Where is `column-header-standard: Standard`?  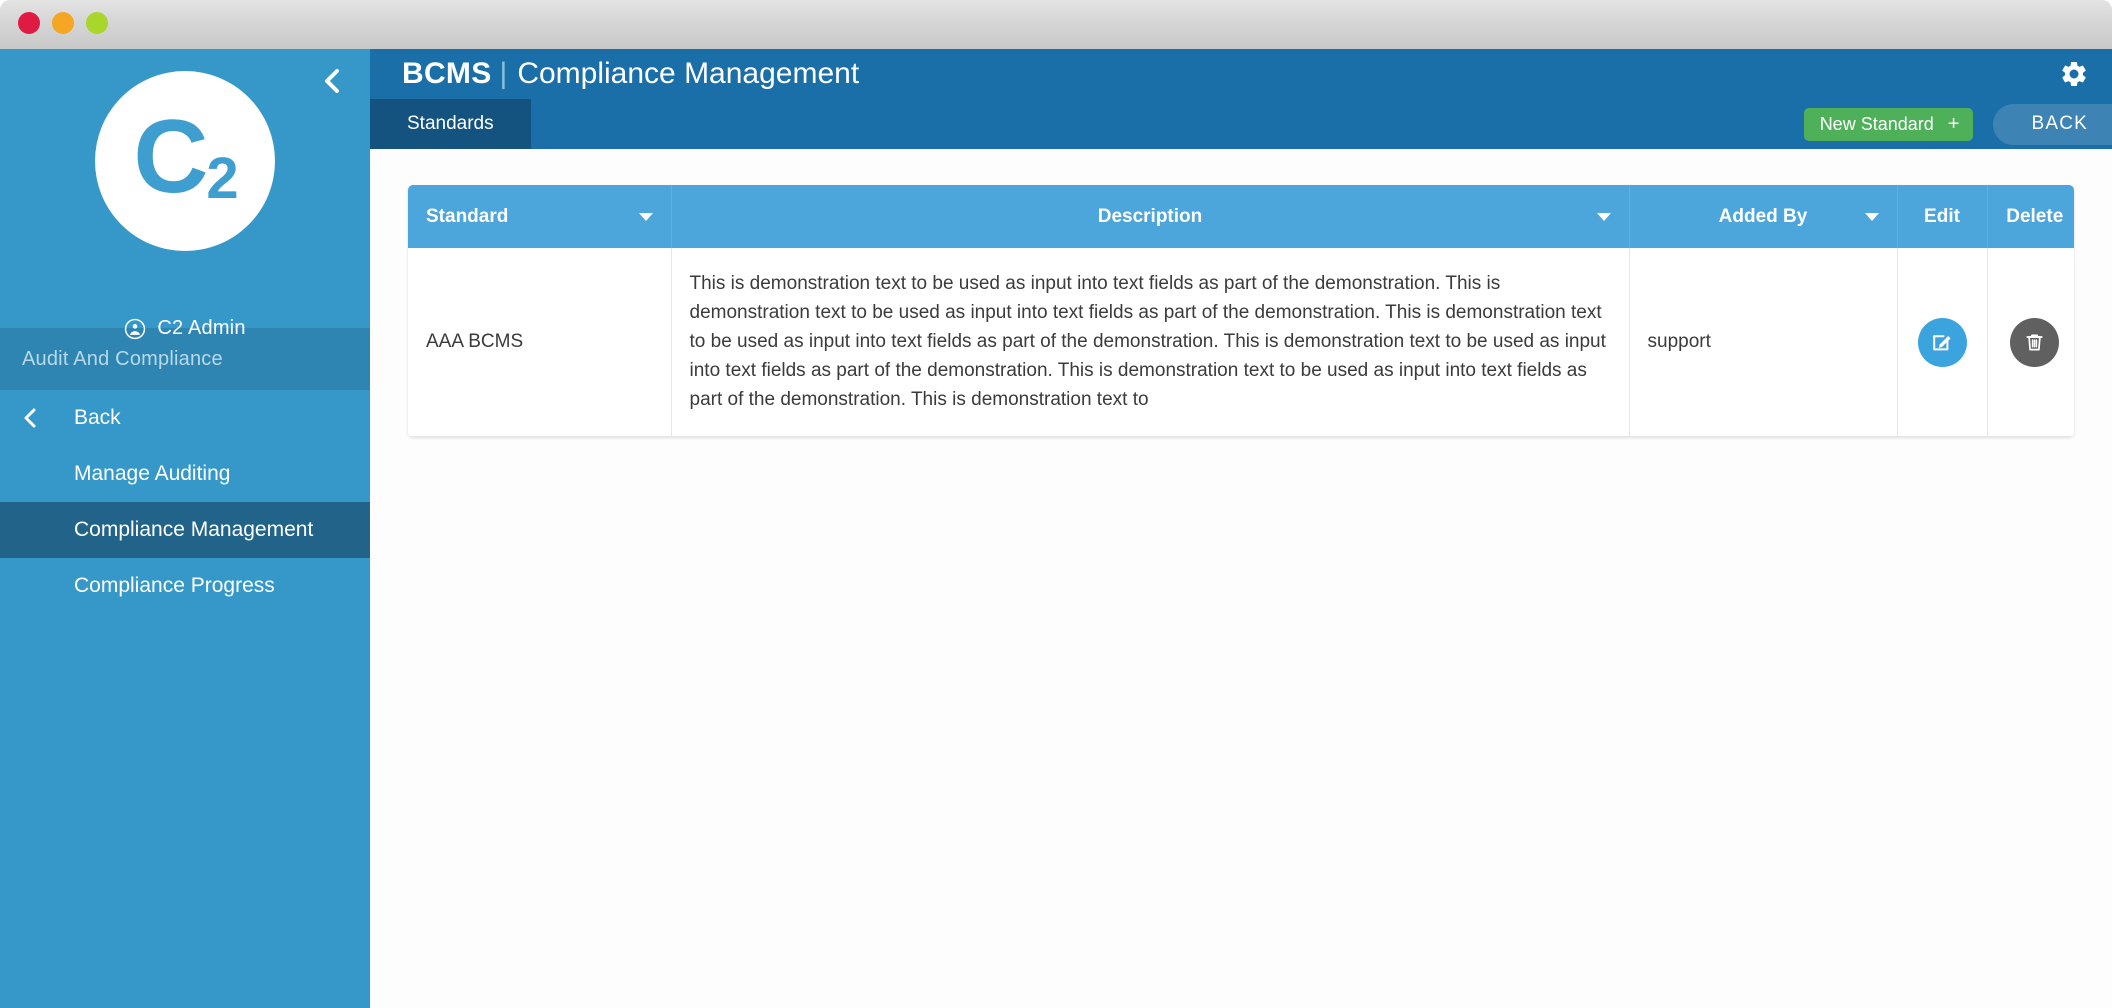
column-header-standard: Standard is located at coordinates (540, 216).